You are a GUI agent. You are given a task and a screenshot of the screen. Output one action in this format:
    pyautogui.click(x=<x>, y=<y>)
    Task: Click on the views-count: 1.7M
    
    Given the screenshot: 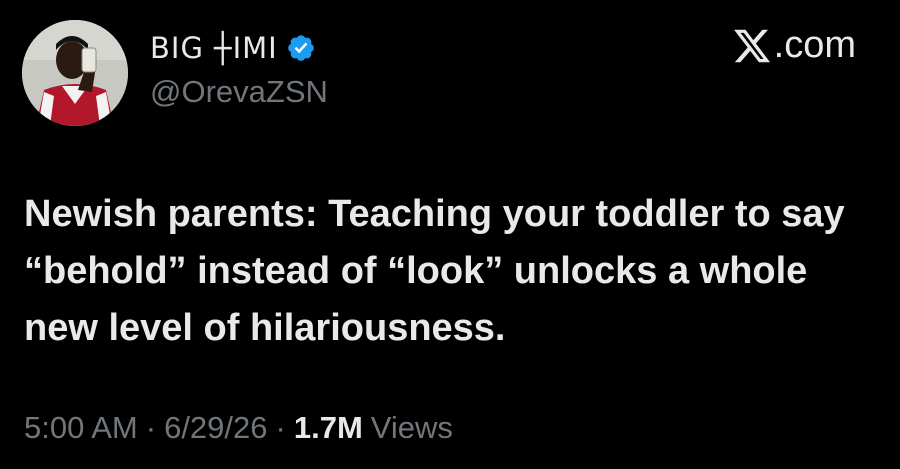 What is the action you would take?
    pyautogui.click(x=328, y=428)
    